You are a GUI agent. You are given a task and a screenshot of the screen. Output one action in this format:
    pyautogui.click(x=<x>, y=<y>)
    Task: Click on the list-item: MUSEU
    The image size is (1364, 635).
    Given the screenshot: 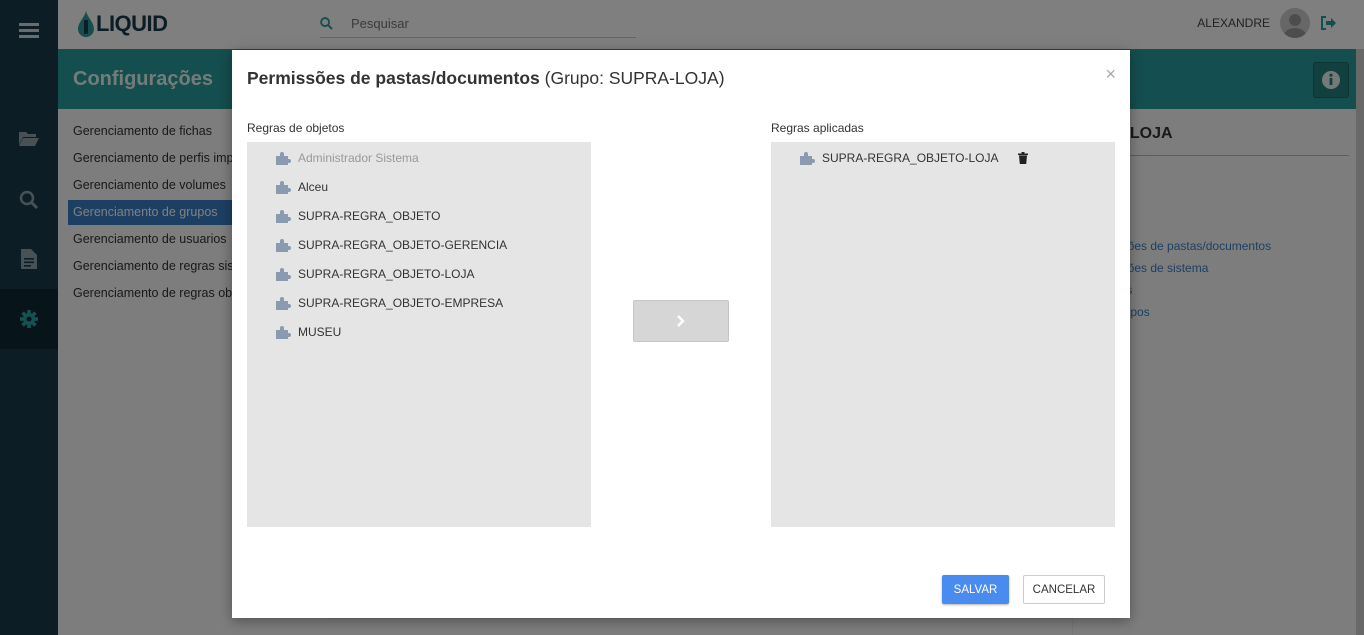 What is the action you would take?
    pyautogui.click(x=308, y=332)
    